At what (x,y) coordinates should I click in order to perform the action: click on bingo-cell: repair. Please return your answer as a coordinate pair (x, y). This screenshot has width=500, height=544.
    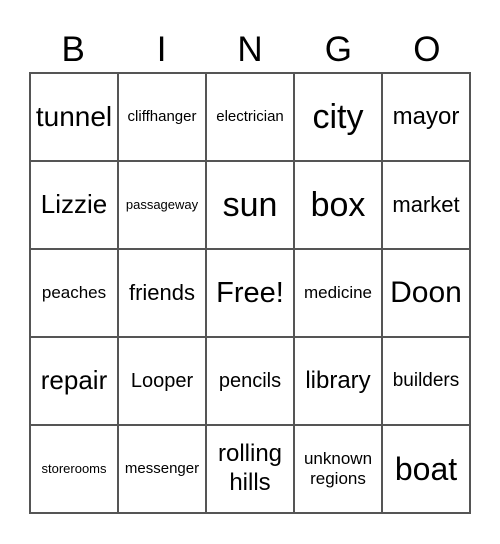
    Looking at the image, I should click on (74, 381).